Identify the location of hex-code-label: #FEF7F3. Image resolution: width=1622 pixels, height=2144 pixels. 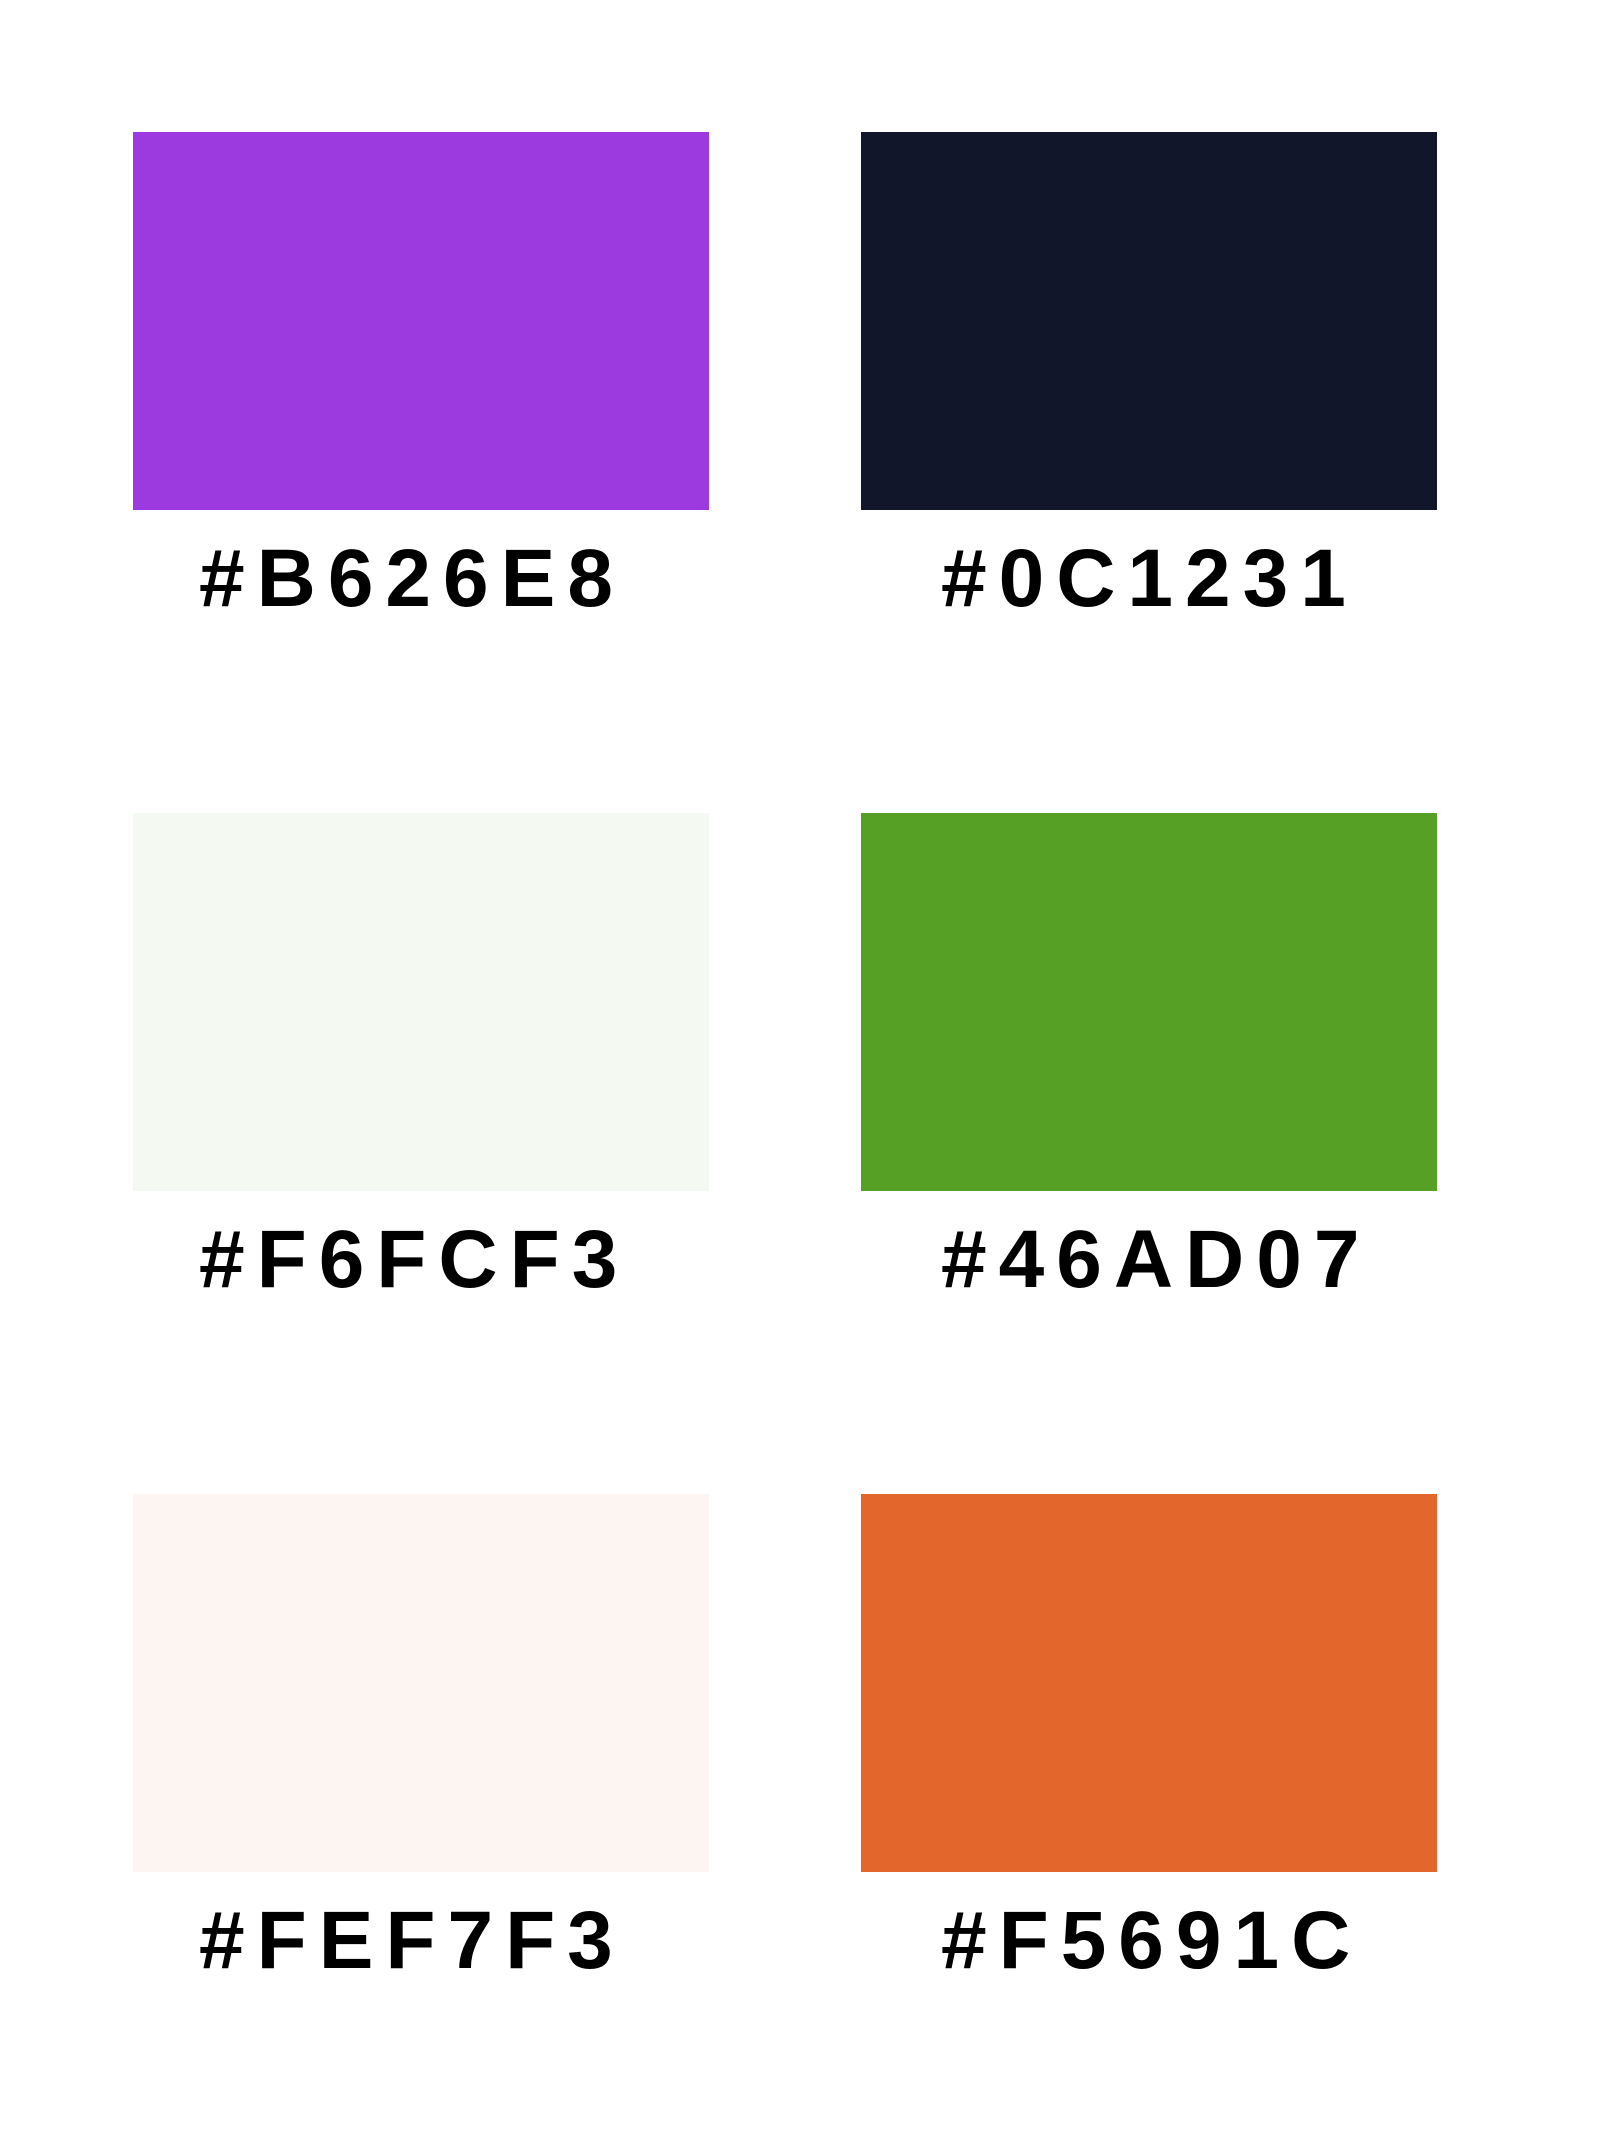
(412, 1940).